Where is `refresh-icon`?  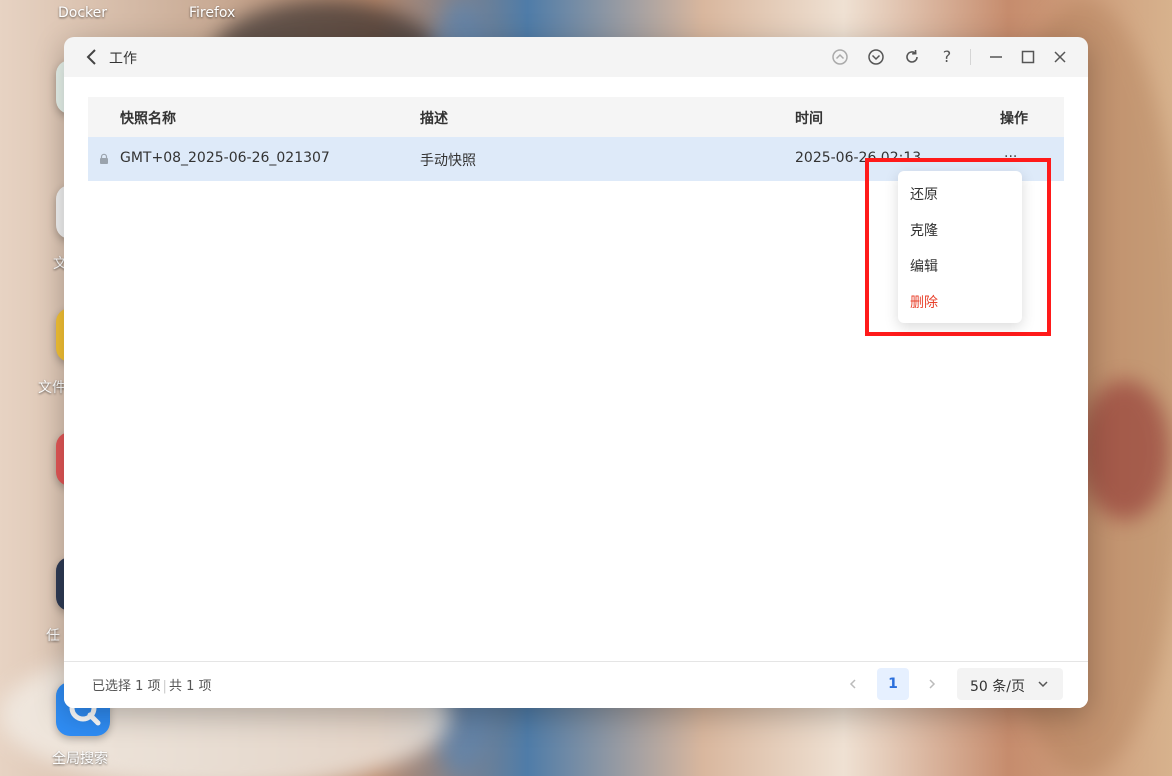 refresh-icon is located at coordinates (912, 57).